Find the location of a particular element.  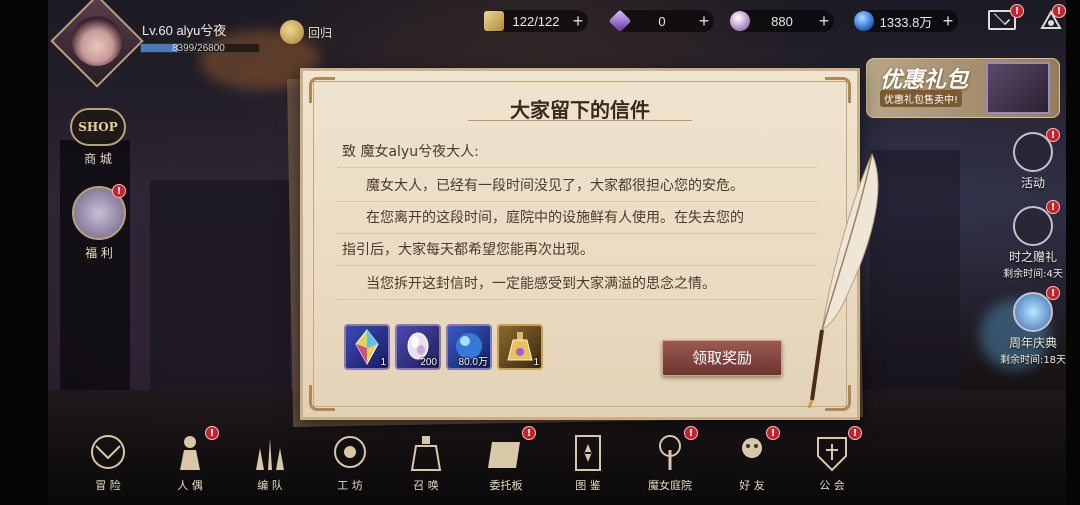

background-pillar is located at coordinates (95, 265).